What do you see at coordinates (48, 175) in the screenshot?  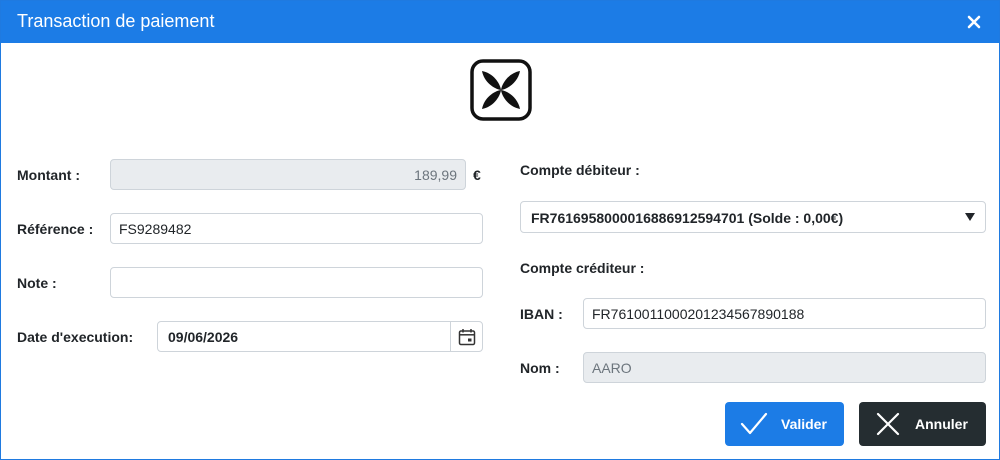 I see `montant-label: Montant :` at bounding box center [48, 175].